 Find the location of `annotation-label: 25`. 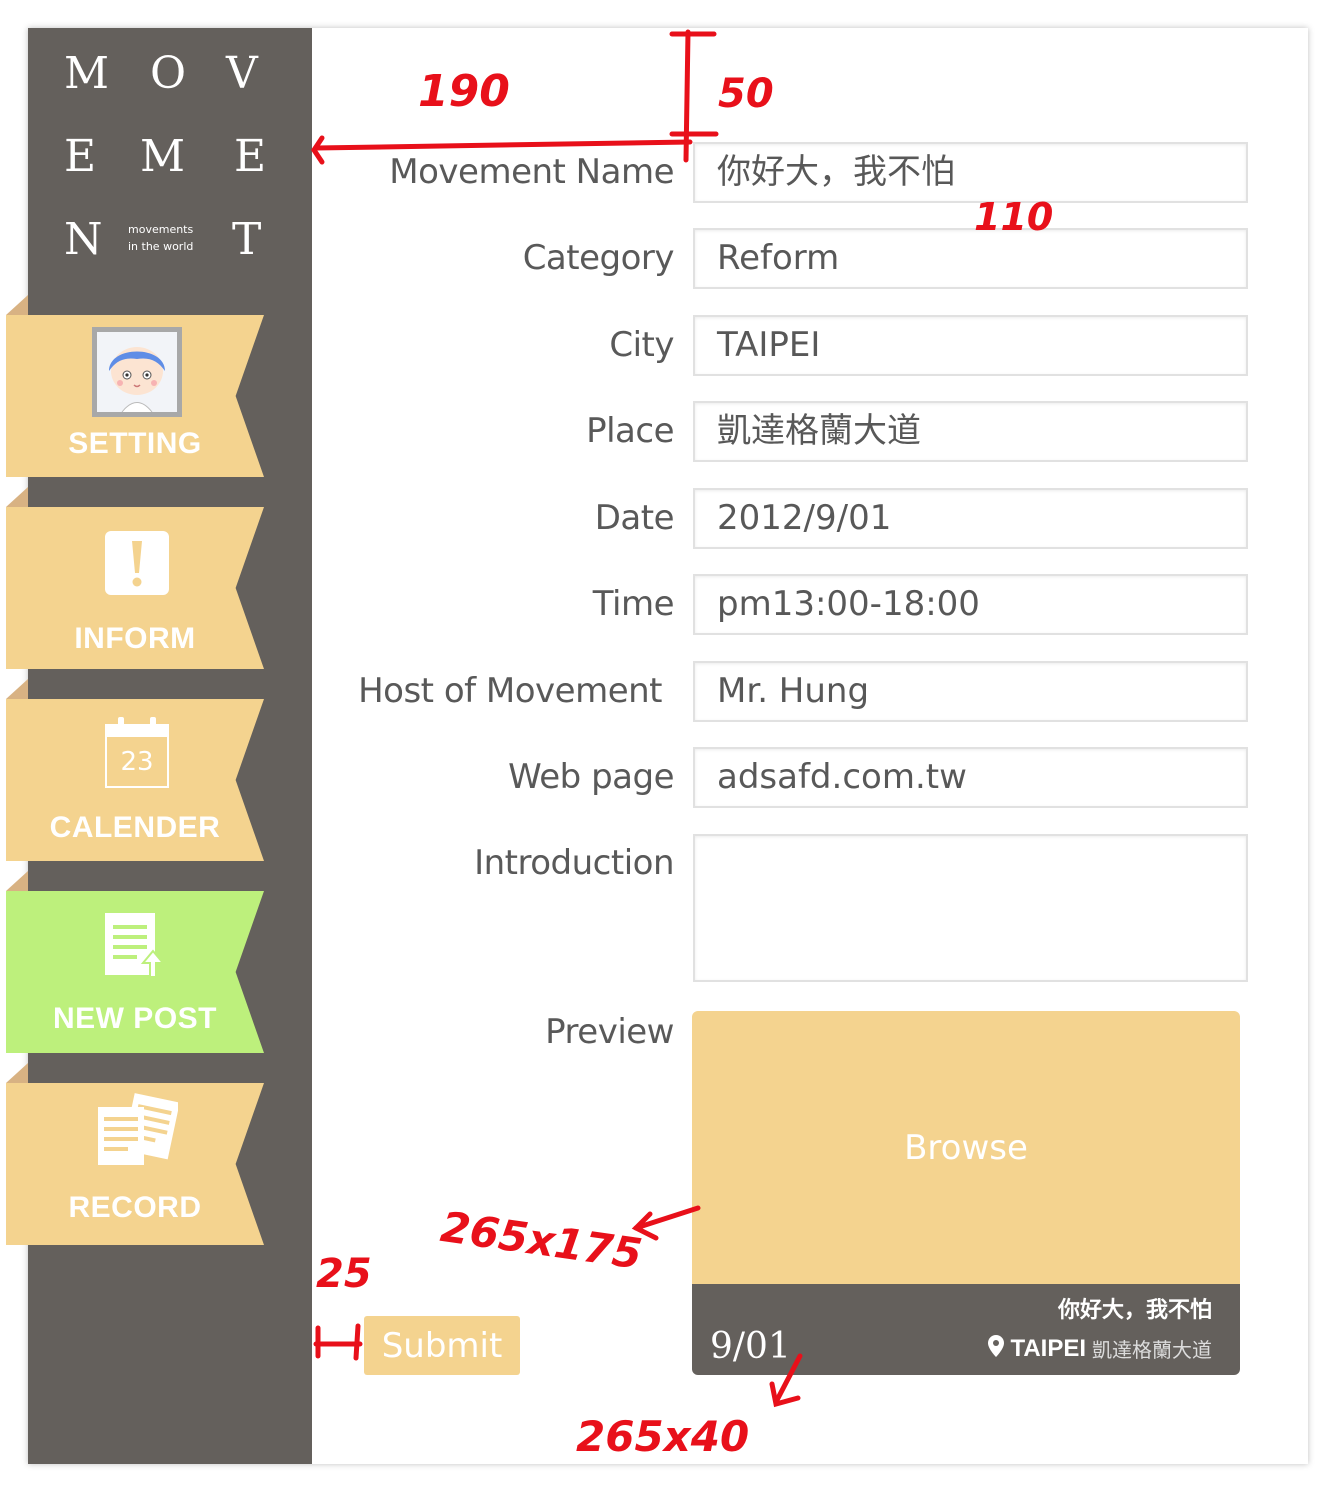

annotation-label: 25 is located at coordinates (344, 1274).